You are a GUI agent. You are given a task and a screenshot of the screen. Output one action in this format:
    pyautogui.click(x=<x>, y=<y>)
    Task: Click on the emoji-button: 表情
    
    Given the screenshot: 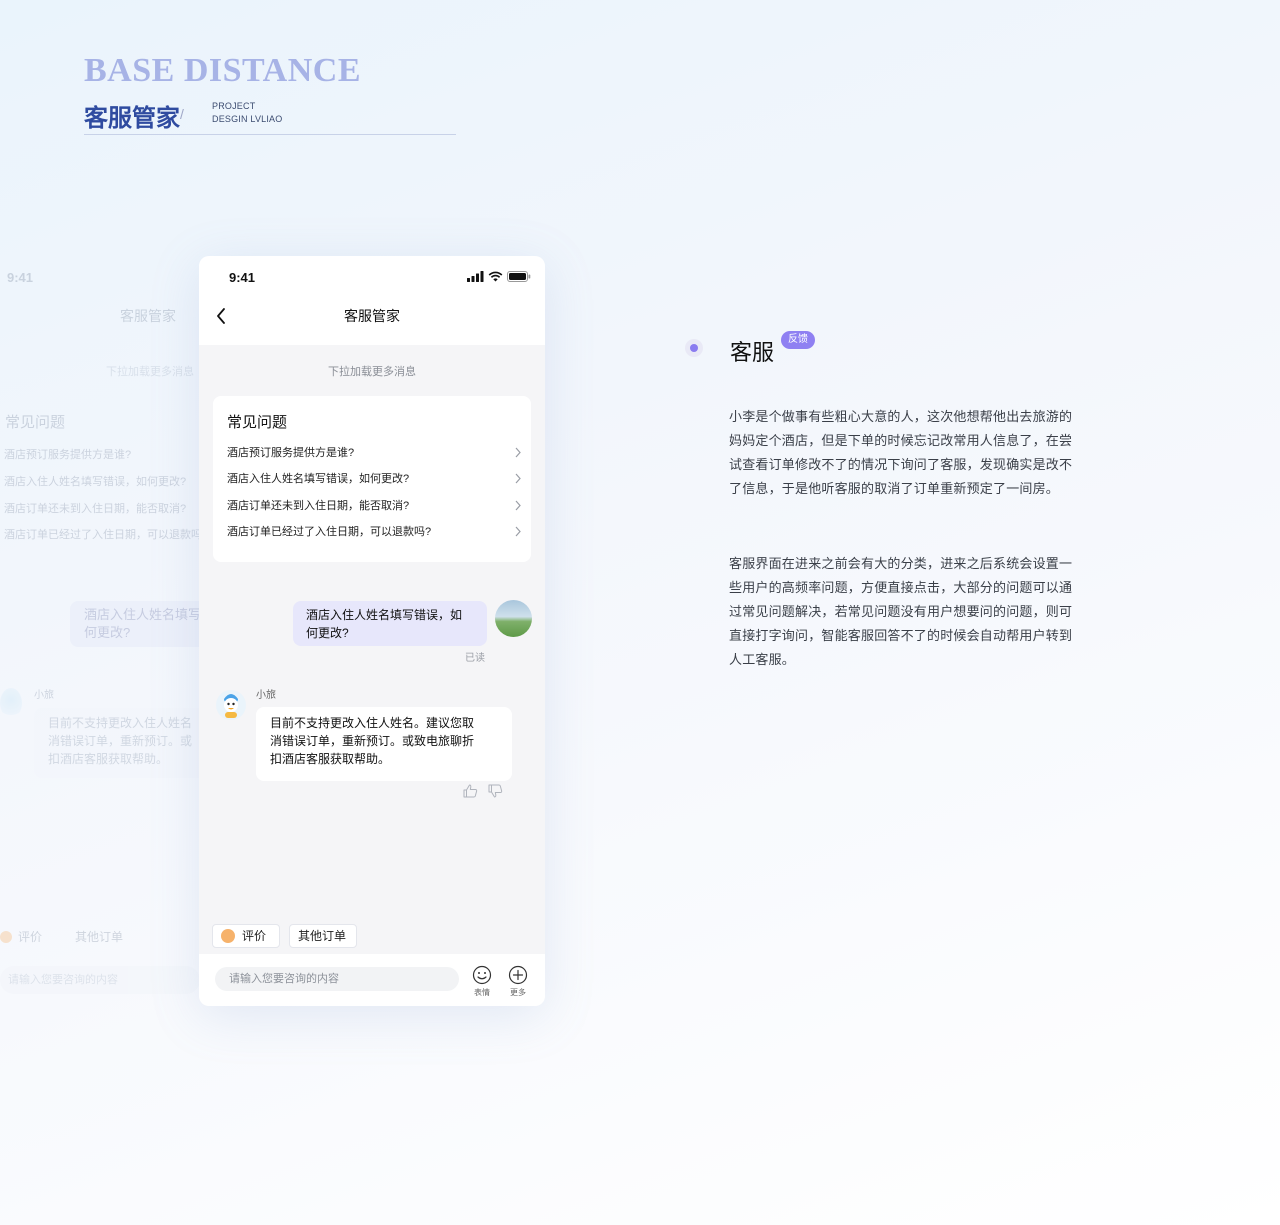 What is the action you would take?
    pyautogui.click(x=482, y=981)
    